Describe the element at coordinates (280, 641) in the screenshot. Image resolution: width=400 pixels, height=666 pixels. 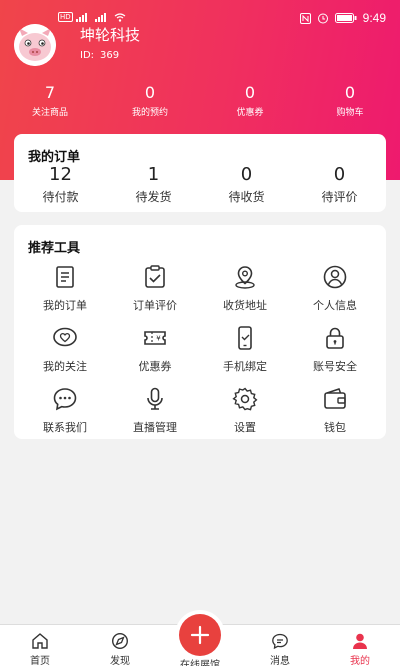
I see `message-icon` at that location.